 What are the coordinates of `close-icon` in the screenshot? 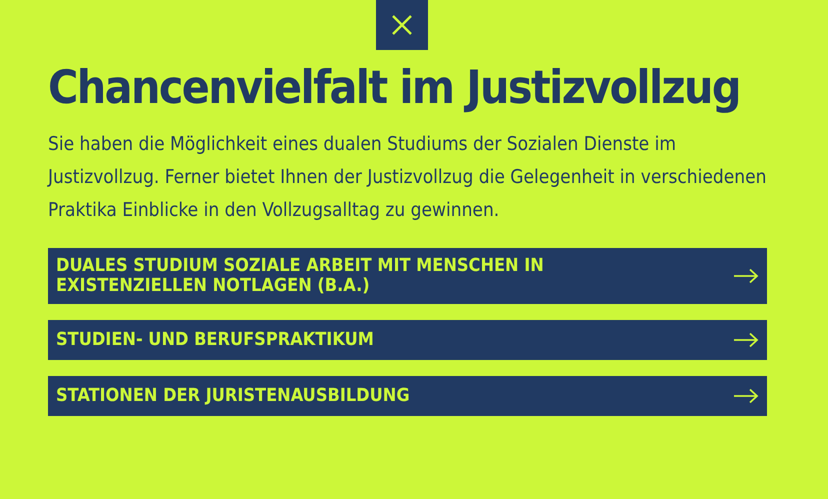 It's located at (401, 25).